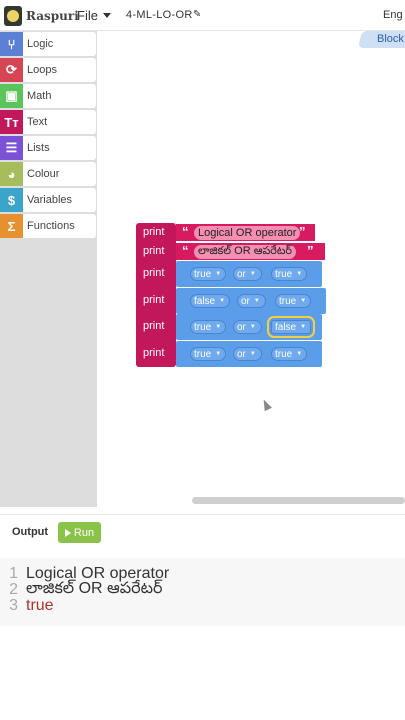 Image resolution: width=405 pixels, height=720 pixels. Describe the element at coordinates (159, 15) in the screenshot. I see `project-title: 4-ML-LO-OR` at that location.